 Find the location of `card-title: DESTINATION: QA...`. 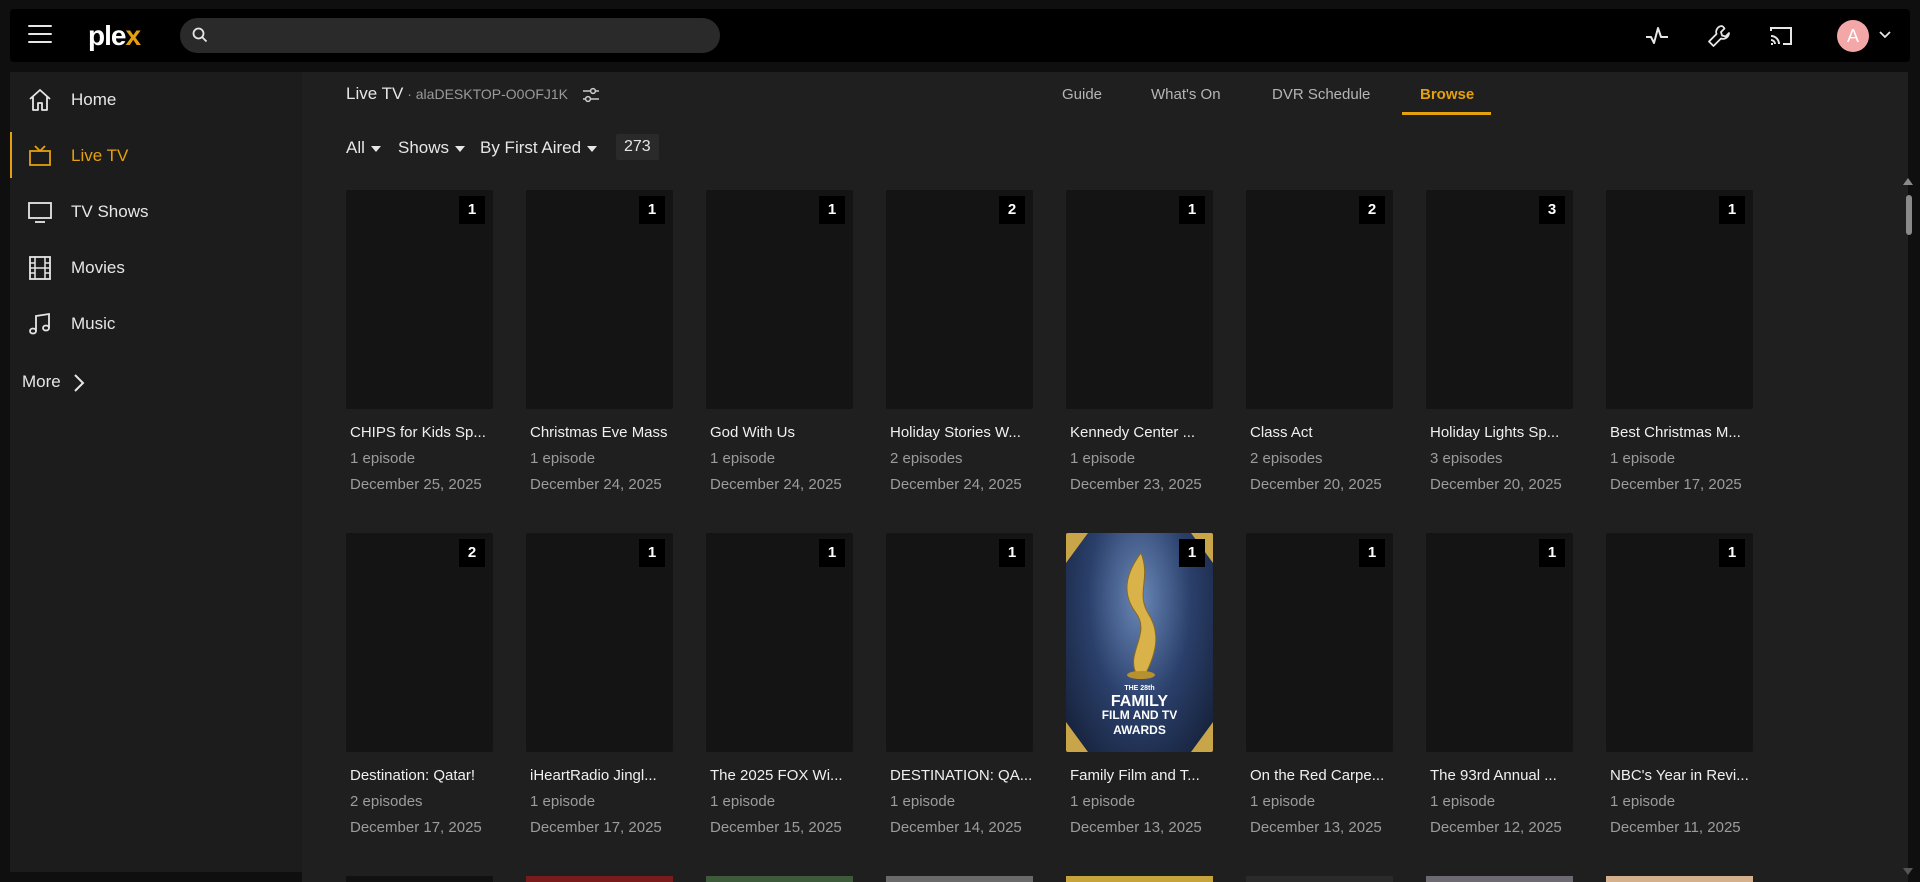

card-title: DESTINATION: QA... is located at coordinates (961, 775).